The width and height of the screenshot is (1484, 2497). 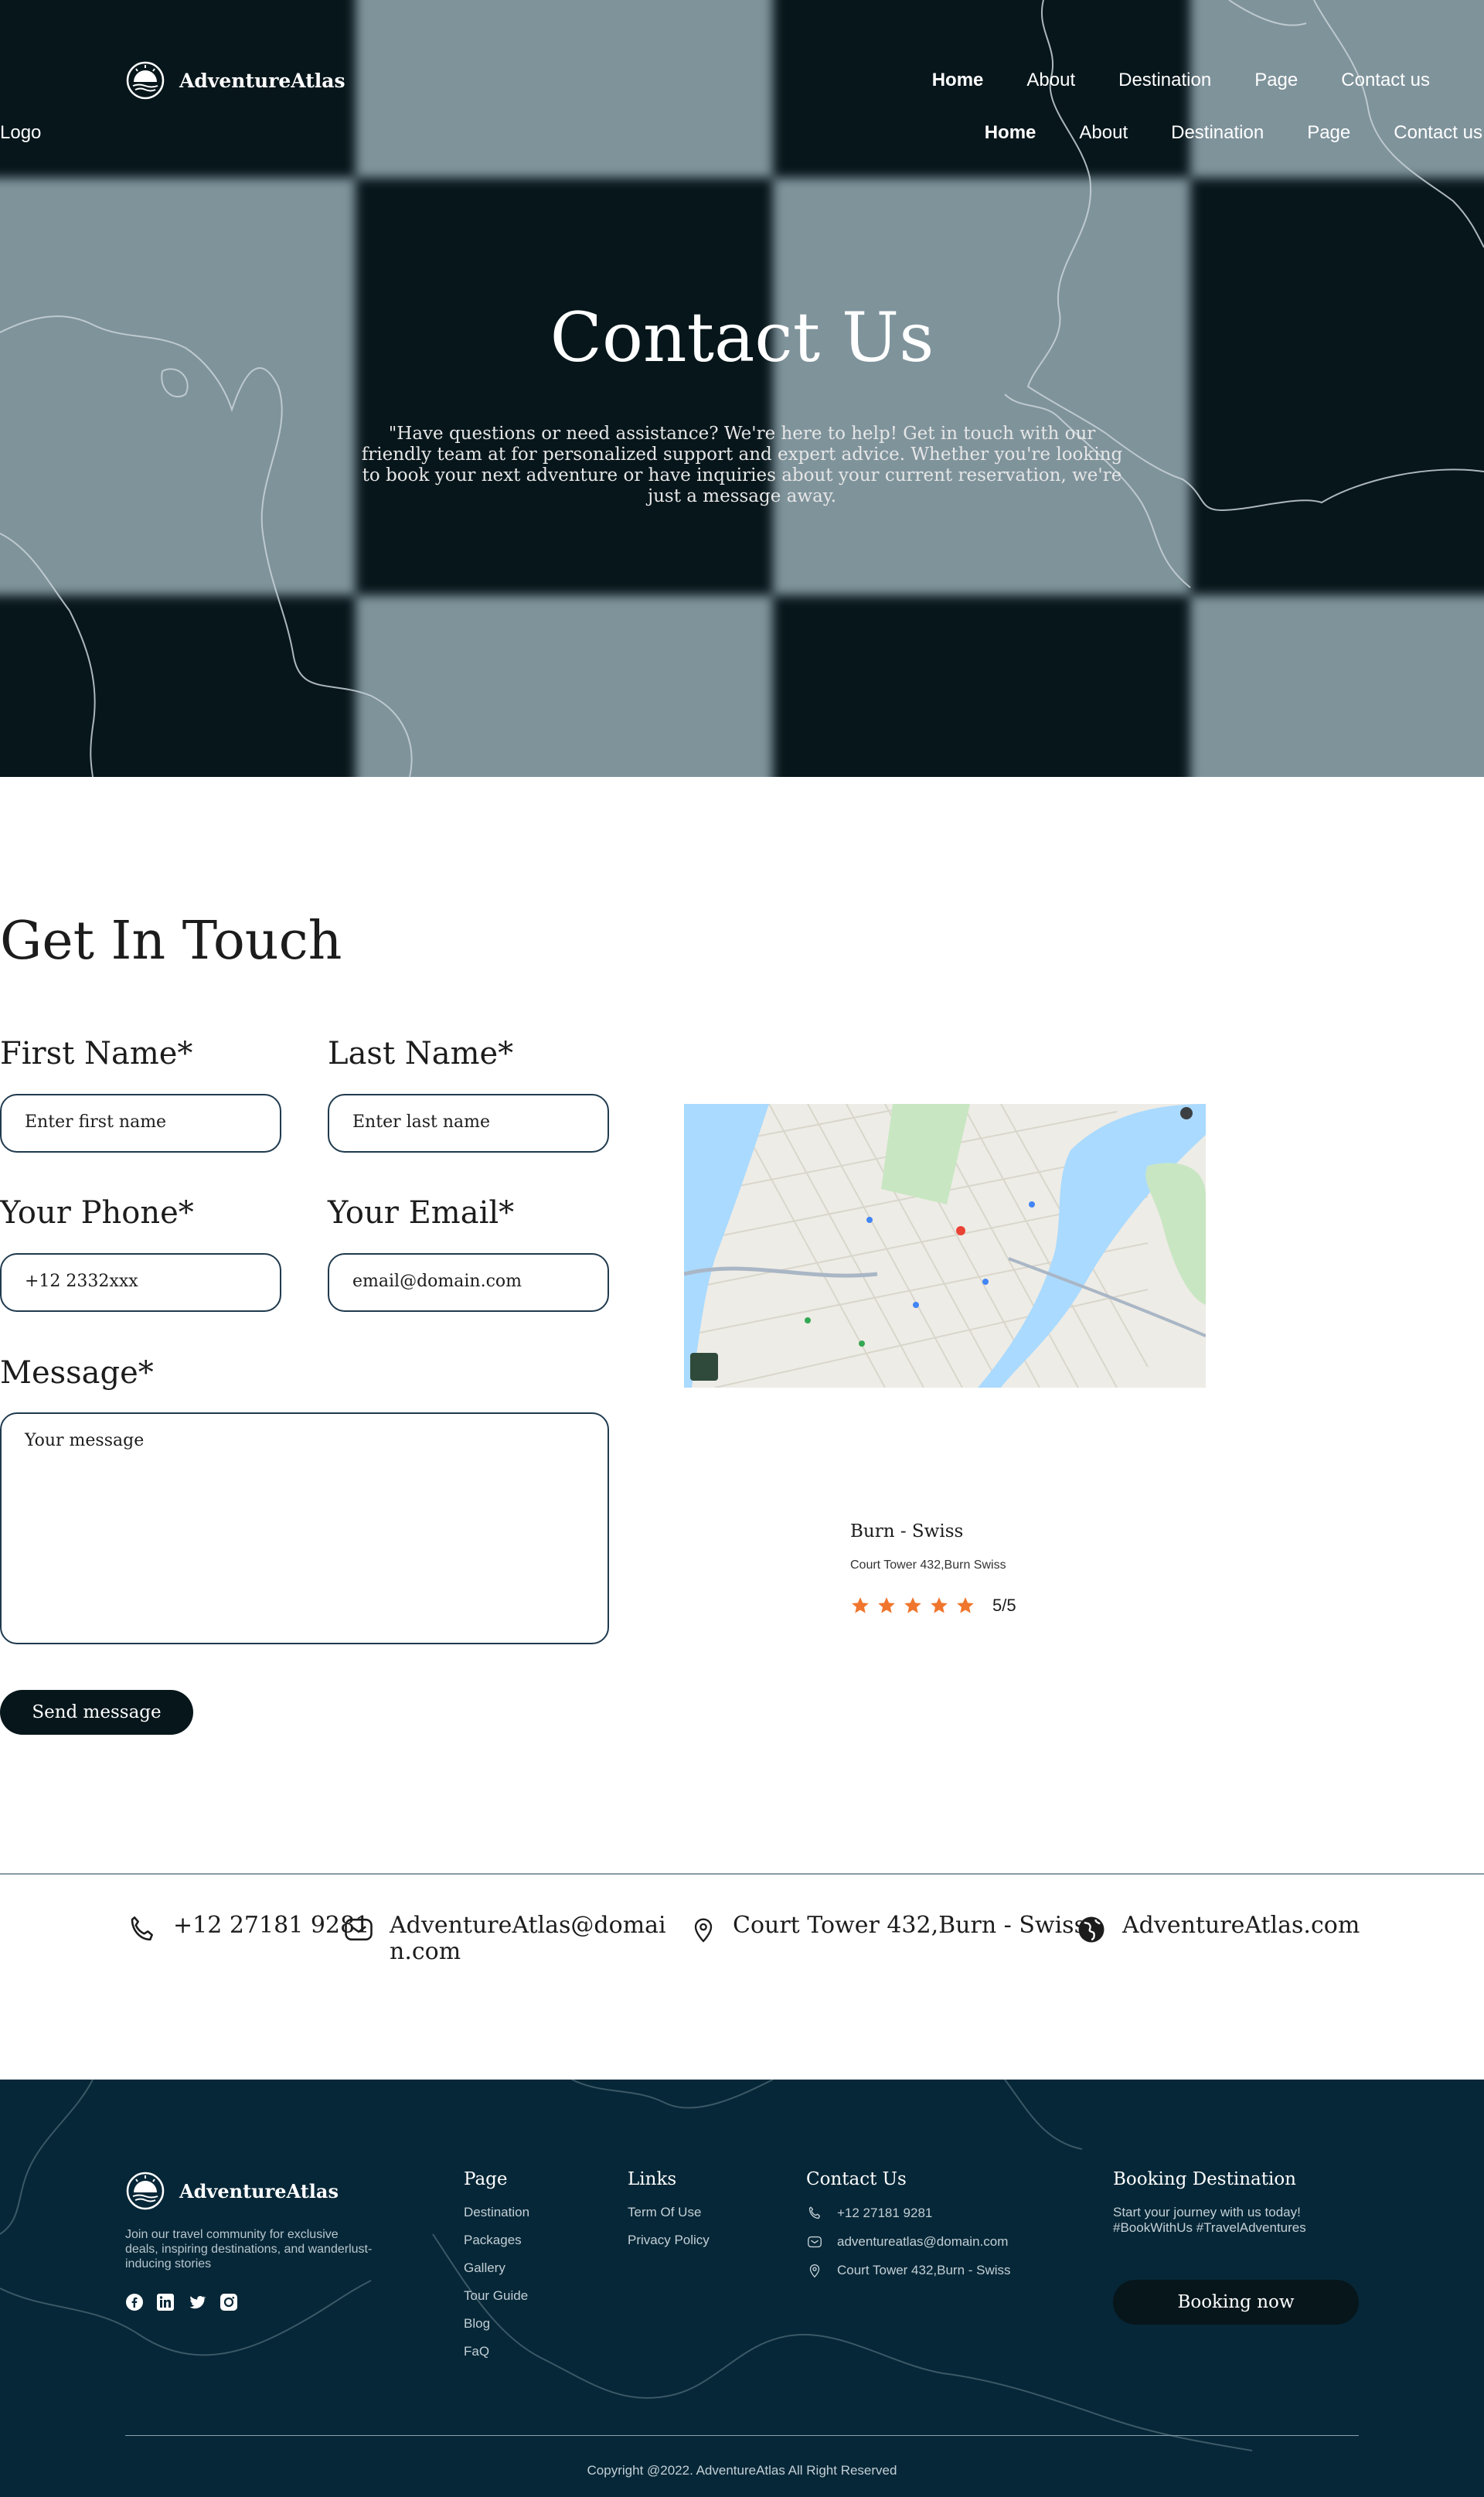 What do you see at coordinates (1204, 2179) in the screenshot?
I see `footer-booking-heading: Booking Destination` at bounding box center [1204, 2179].